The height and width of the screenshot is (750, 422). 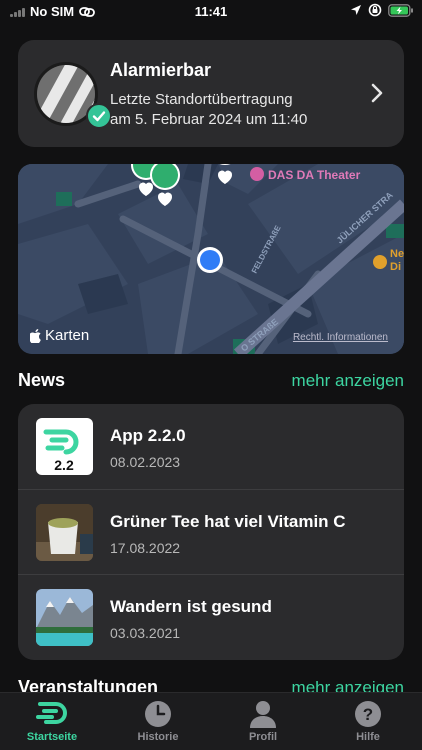 What do you see at coordinates (314, 175) in the screenshot?
I see `poi-label-theater: DAS DA Theater` at bounding box center [314, 175].